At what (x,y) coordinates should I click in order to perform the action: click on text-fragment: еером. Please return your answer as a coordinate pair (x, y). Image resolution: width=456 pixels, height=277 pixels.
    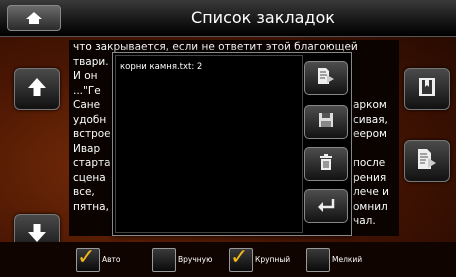
    Looking at the image, I should click on (370, 134).